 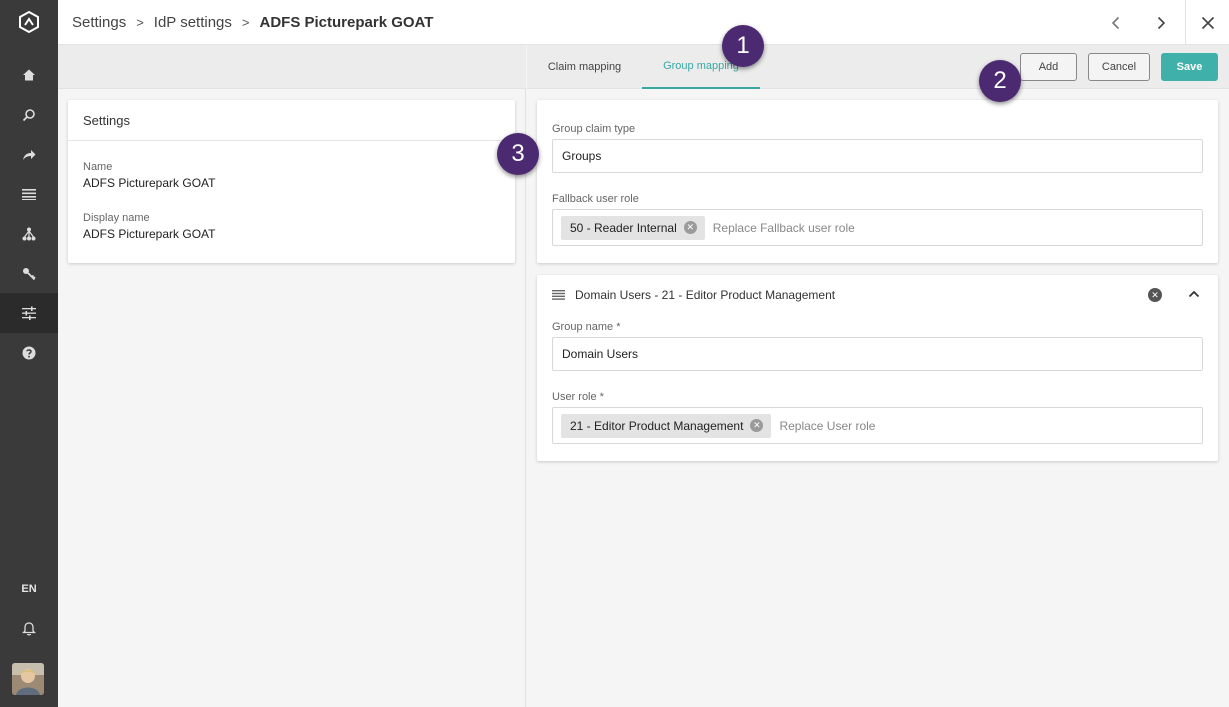 I want to click on left-pane-toolbar, so click(x=292, y=67).